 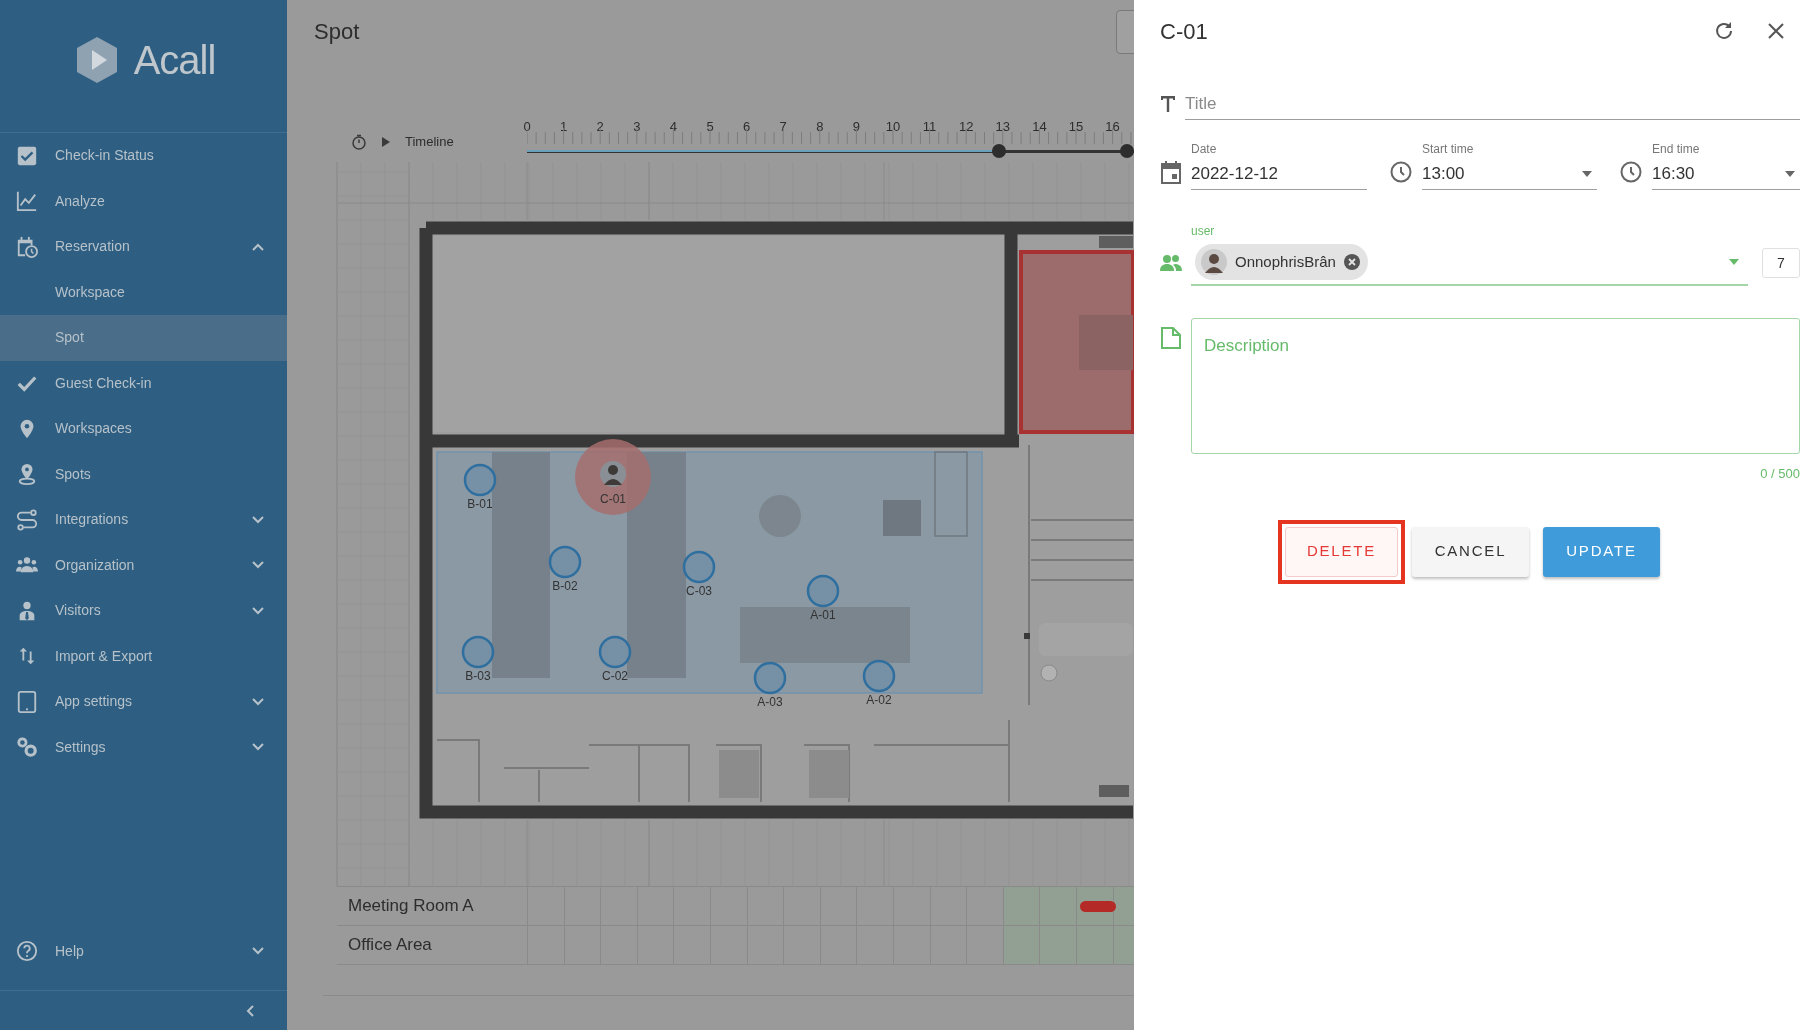 What do you see at coordinates (673, 127) in the screenshot?
I see `hour-label: 4` at bounding box center [673, 127].